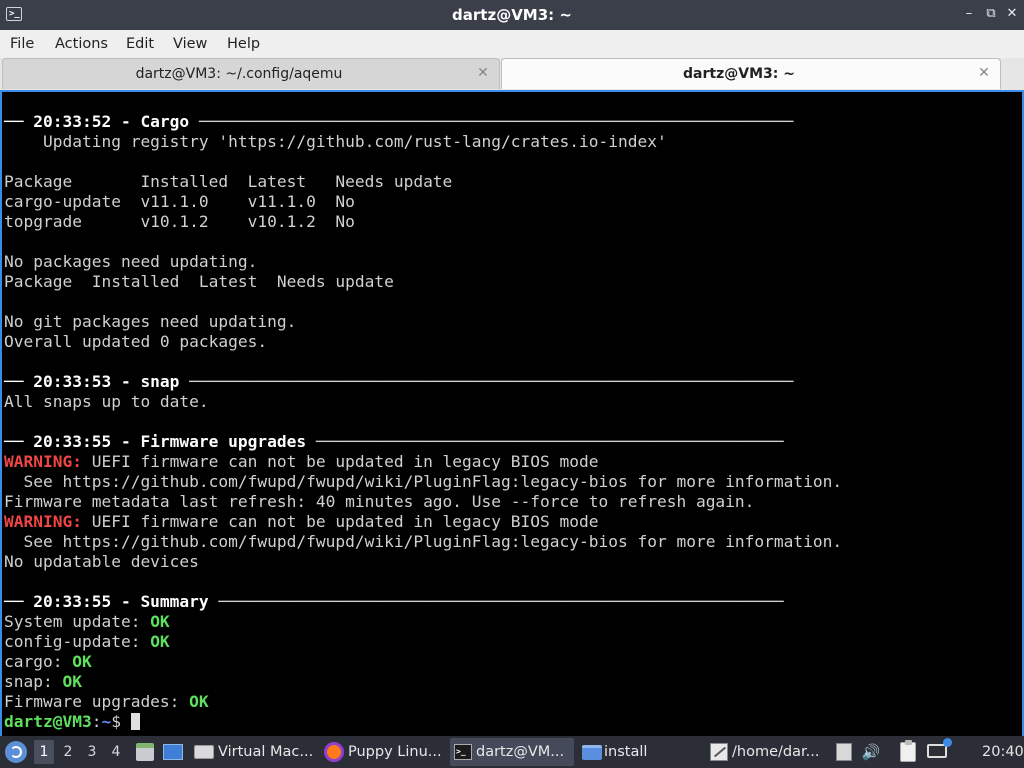 Image resolution: width=1024 pixels, height=768 pixels. Describe the element at coordinates (179, 201) in the screenshot. I see `terminal-text: cargo-update v11.1.0 v11.1.0 No` at that location.